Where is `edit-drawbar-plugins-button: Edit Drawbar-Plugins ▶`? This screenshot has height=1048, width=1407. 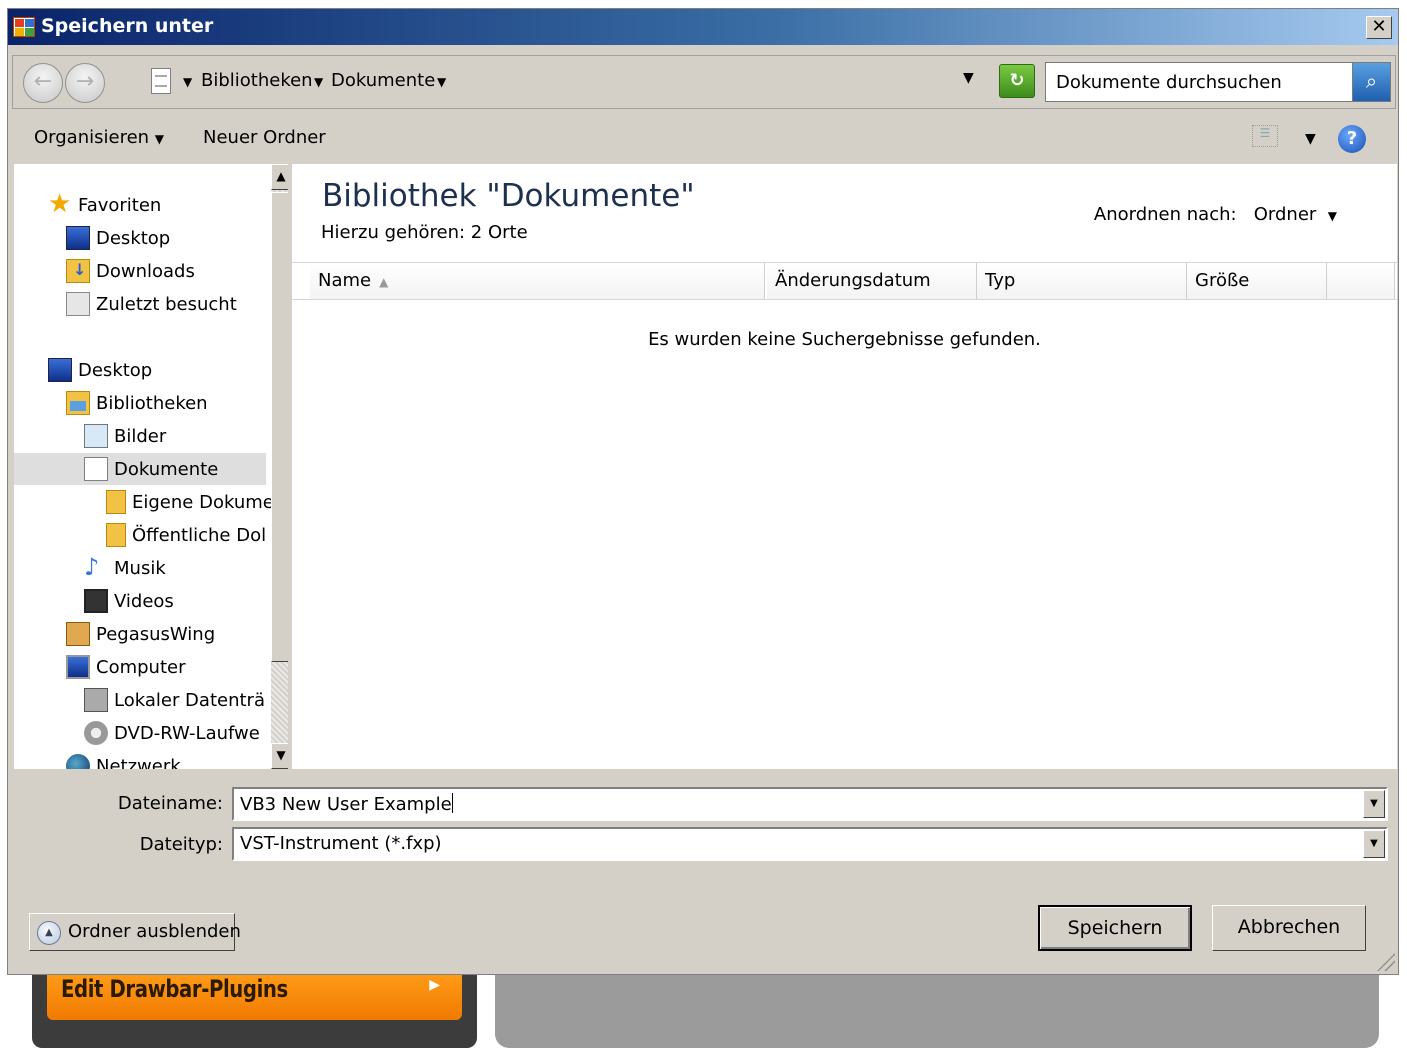 edit-drawbar-plugins-button: Edit Drawbar-Plugins ▶ is located at coordinates (254, 997).